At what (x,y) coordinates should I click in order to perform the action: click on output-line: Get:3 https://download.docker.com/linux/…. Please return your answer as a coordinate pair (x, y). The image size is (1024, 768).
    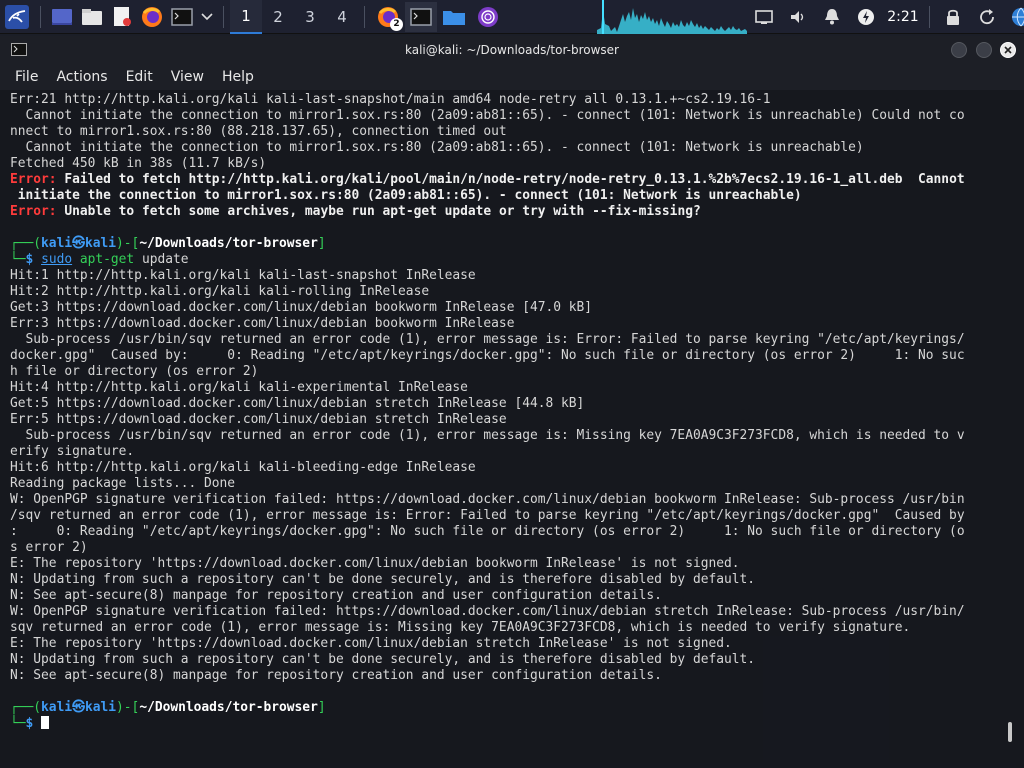
    Looking at the image, I should click on (301, 307).